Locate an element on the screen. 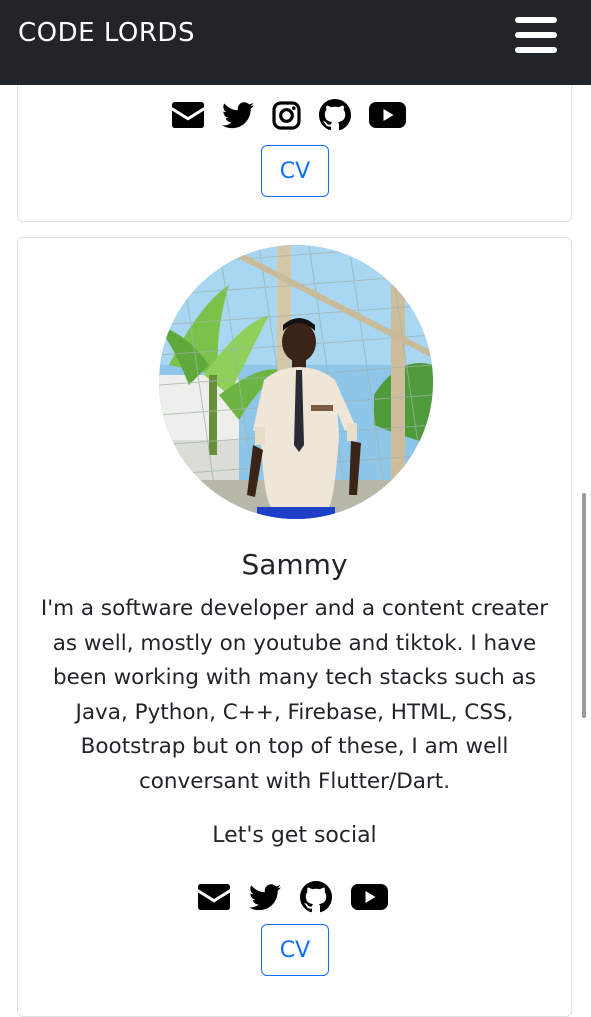  profile-name: Sammy is located at coordinates (294, 564).